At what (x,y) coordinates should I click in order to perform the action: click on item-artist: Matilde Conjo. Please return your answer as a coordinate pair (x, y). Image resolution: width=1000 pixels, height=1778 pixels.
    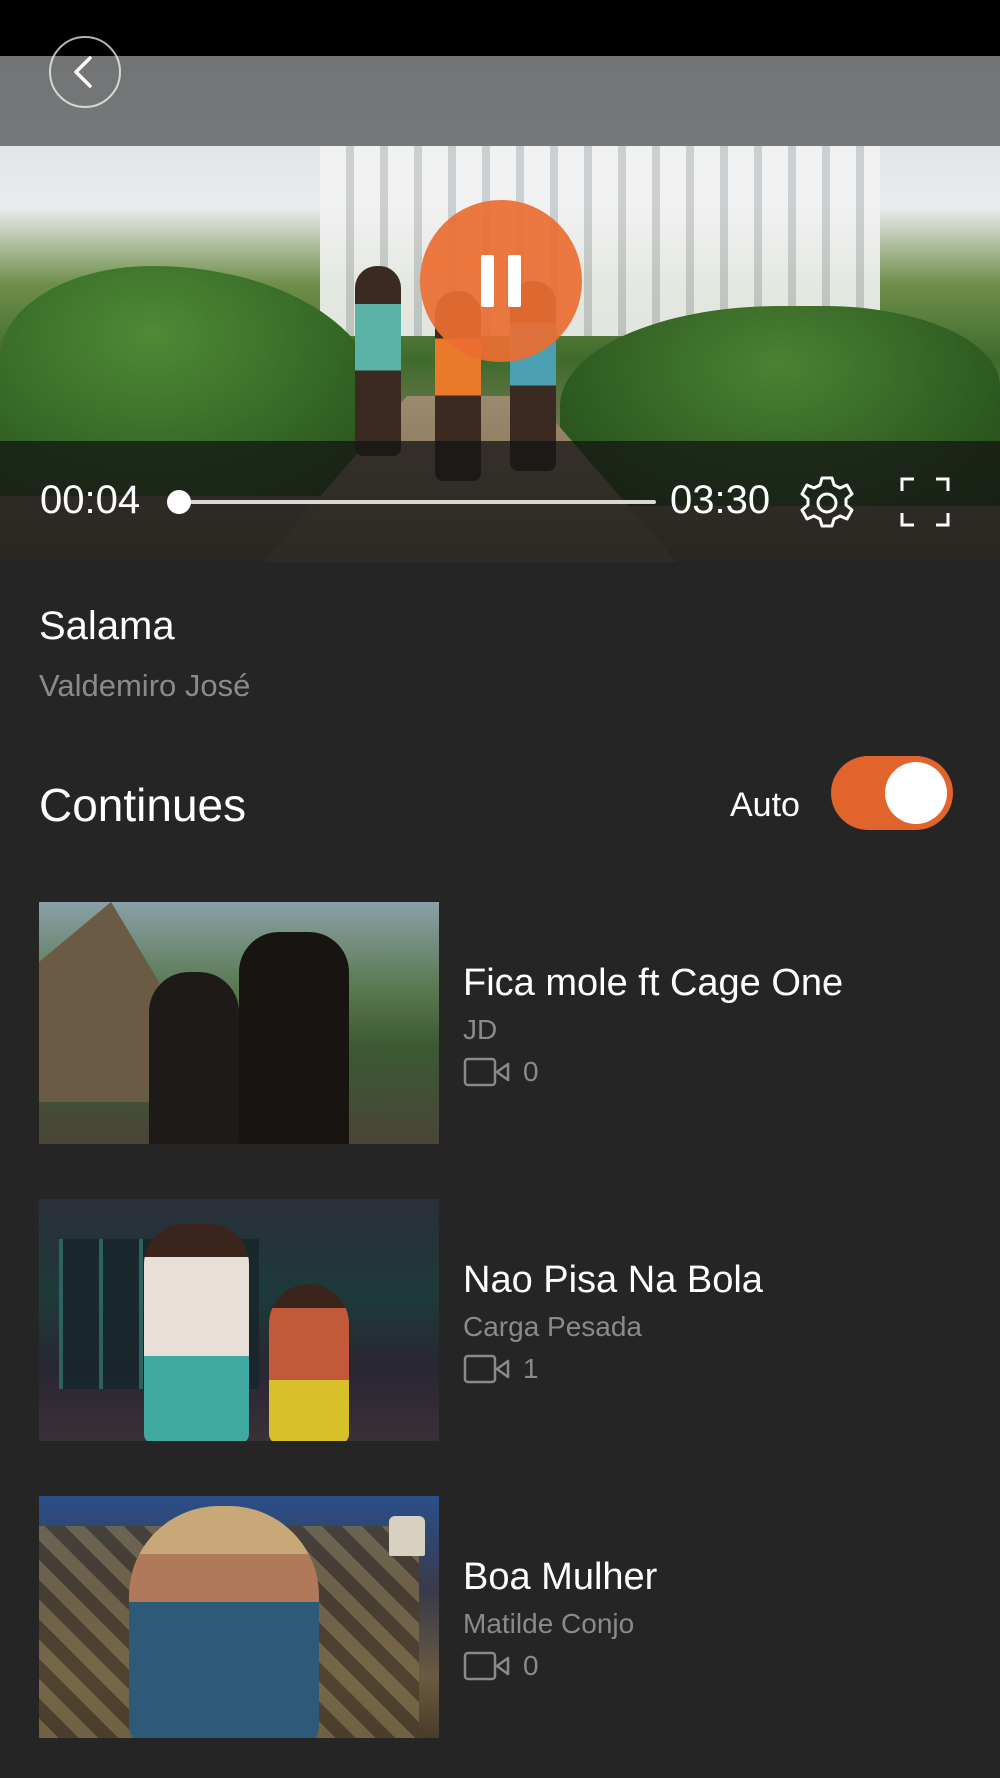
    Looking at the image, I should click on (549, 1623).